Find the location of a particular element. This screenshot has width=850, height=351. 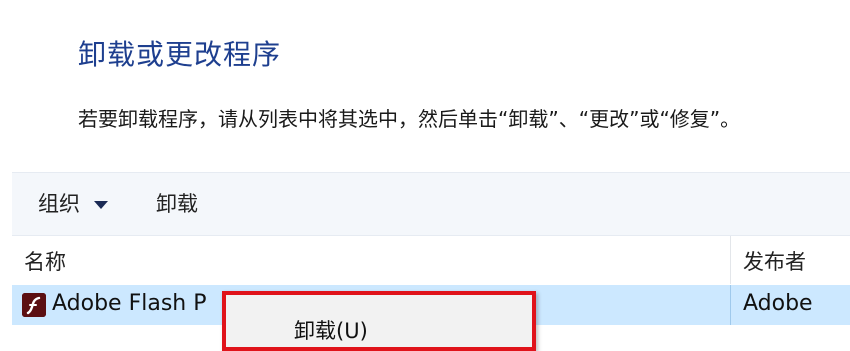

organize-label: 组织 is located at coordinates (59, 204).